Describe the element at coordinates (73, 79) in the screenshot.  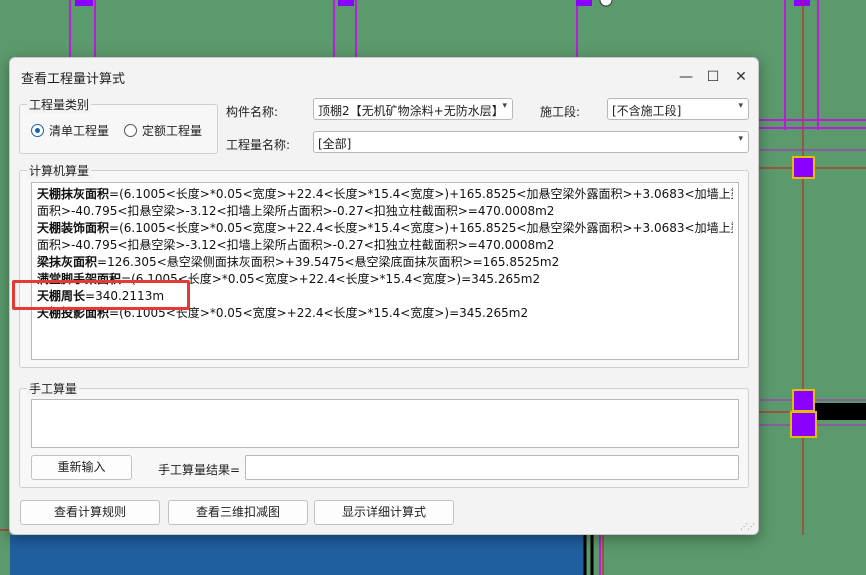
I see `dialog-title: 查看工程量计算式` at that location.